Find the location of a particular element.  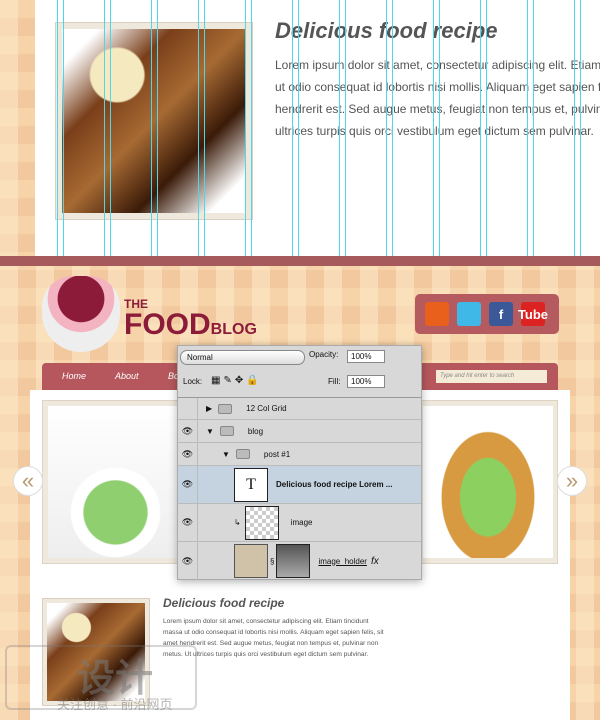

nav-home: Home is located at coordinates (74, 376).